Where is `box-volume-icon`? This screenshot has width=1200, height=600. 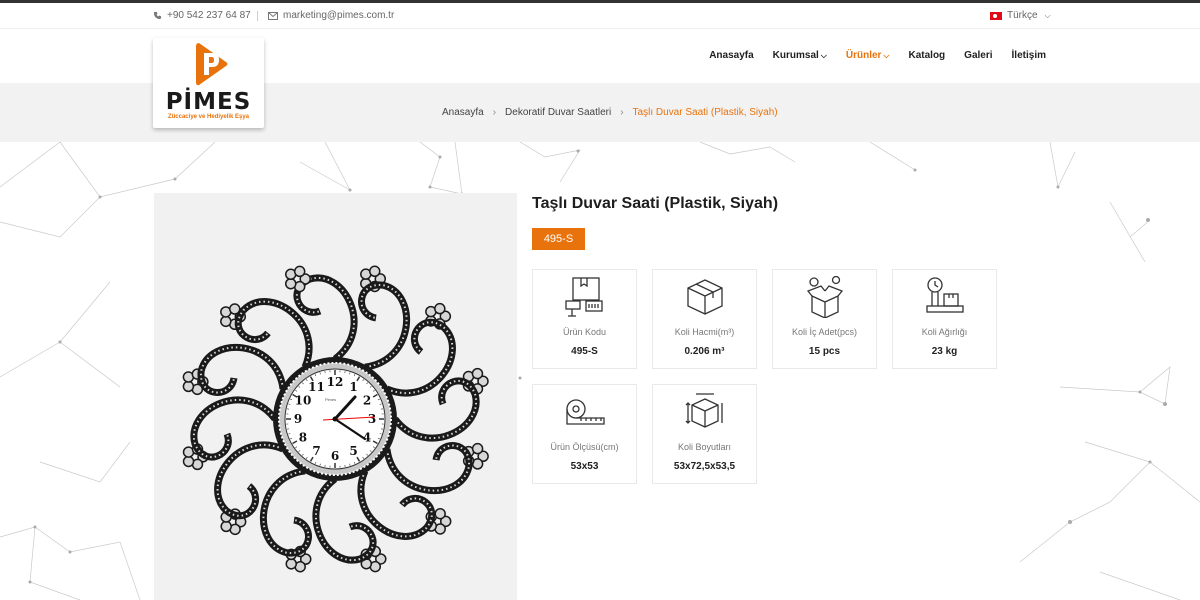 box-volume-icon is located at coordinates (705, 297).